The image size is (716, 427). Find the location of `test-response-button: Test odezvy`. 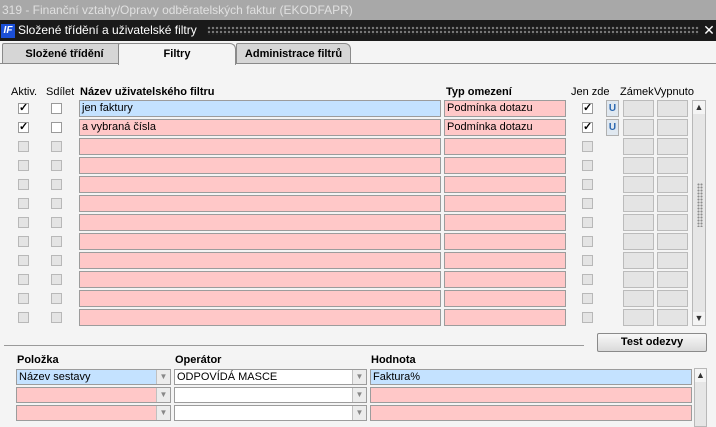

test-response-button: Test odezvy is located at coordinates (652, 342).